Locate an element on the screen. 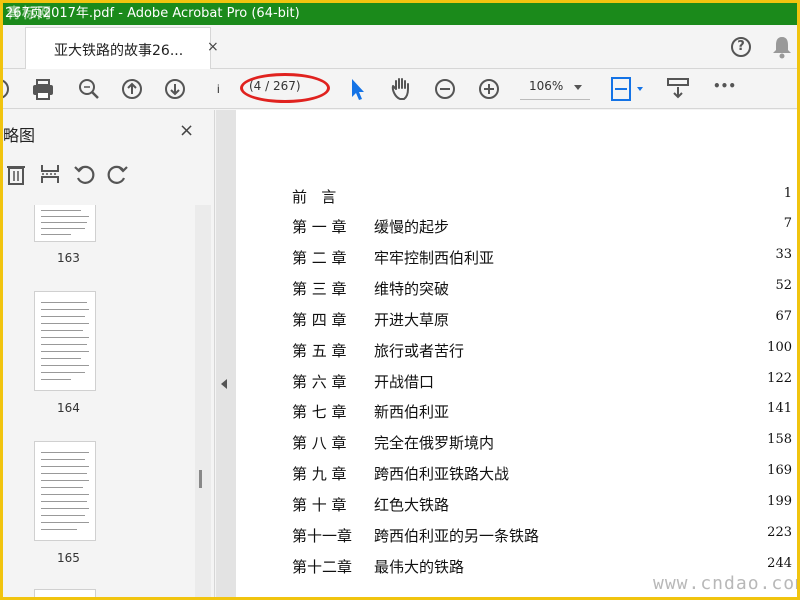 The image size is (800, 600). toc-title: 最伟大的铁路 is located at coordinates (419, 567).